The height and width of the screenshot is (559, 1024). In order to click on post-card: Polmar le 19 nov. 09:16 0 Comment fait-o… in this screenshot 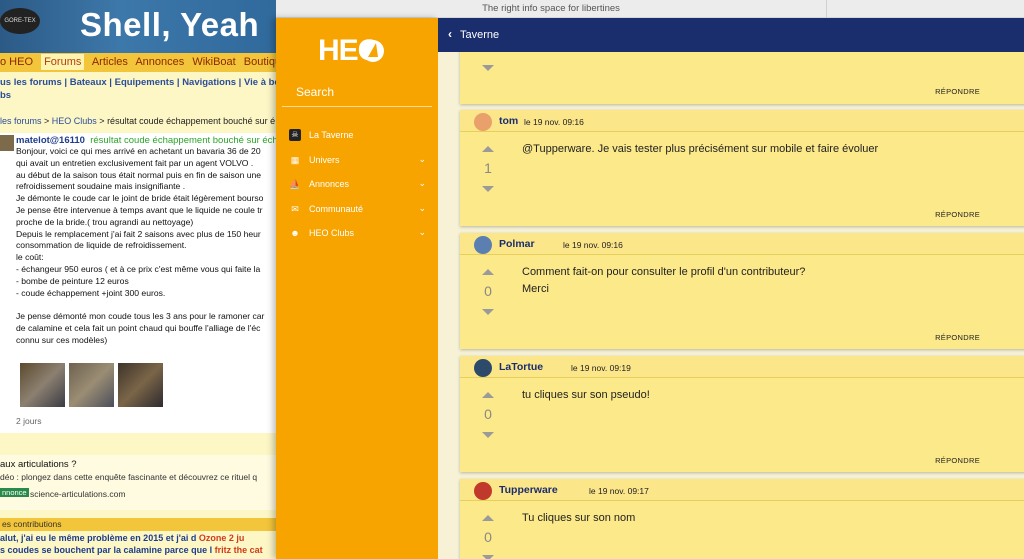, I will do `click(742, 291)`.